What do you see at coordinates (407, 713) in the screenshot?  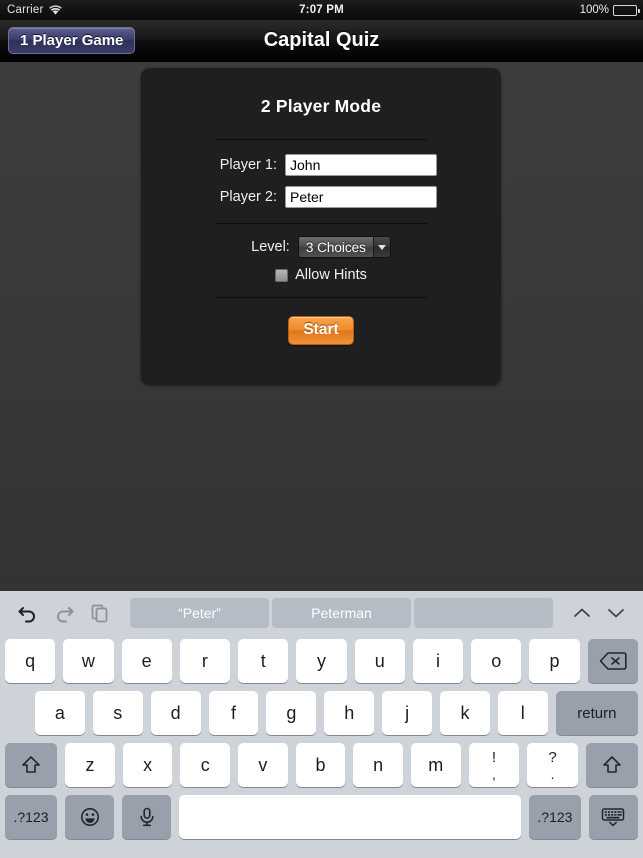 I see `key-j: j` at bounding box center [407, 713].